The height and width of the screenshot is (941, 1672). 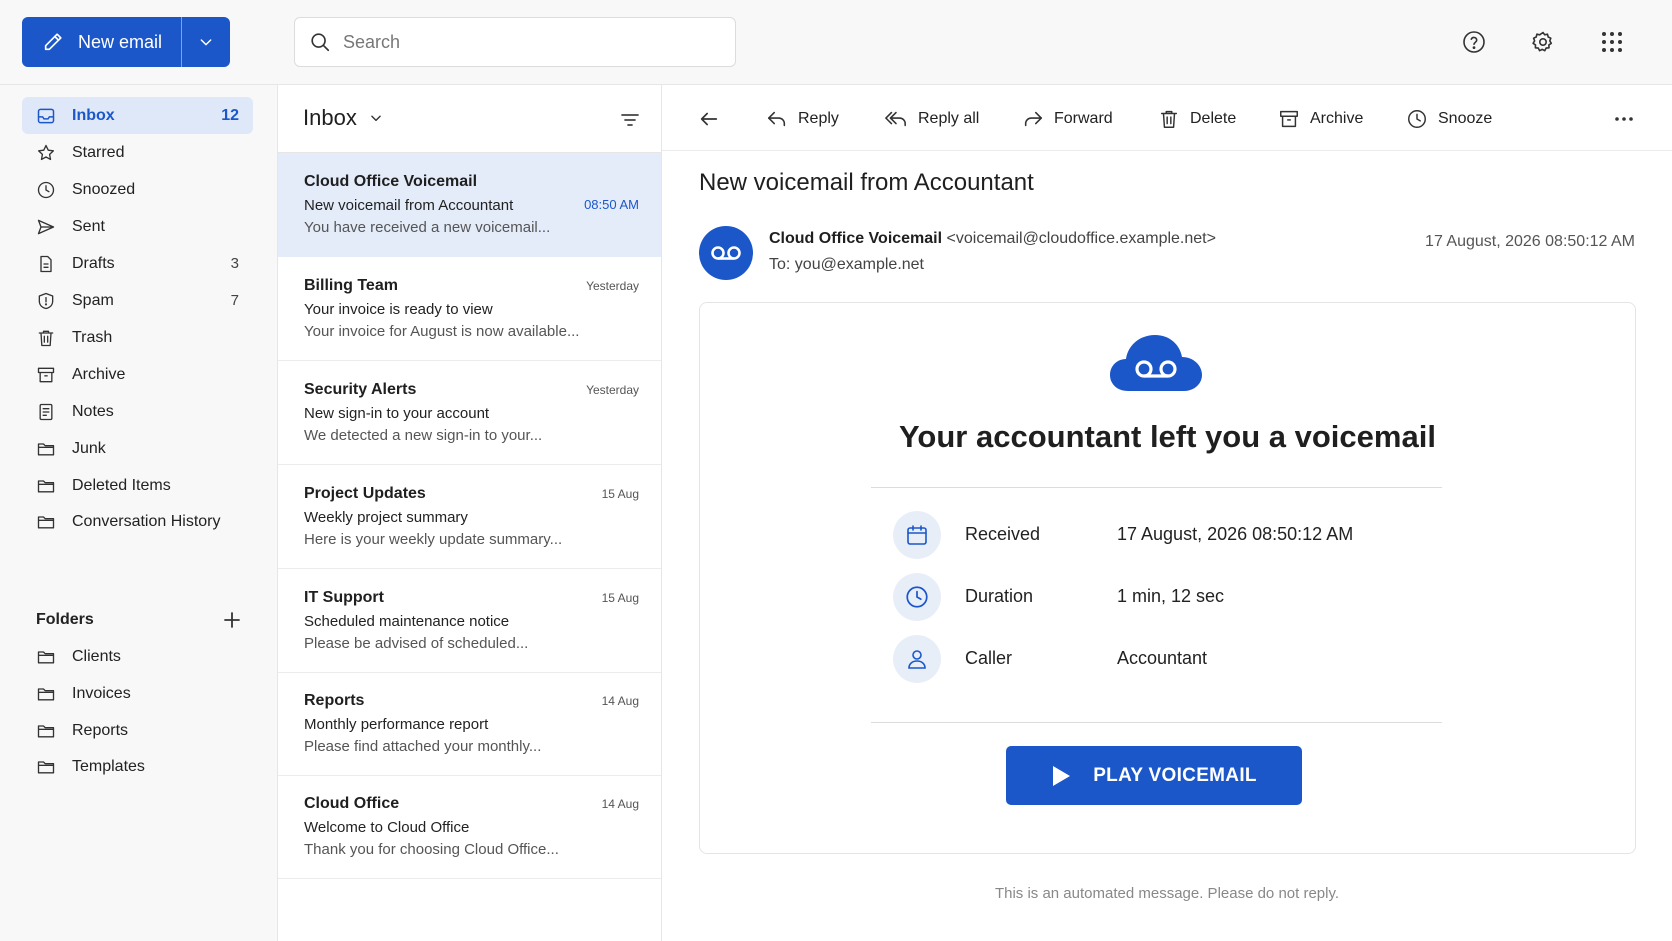 What do you see at coordinates (1449, 119) in the screenshot?
I see `snooze-button: Snooze` at bounding box center [1449, 119].